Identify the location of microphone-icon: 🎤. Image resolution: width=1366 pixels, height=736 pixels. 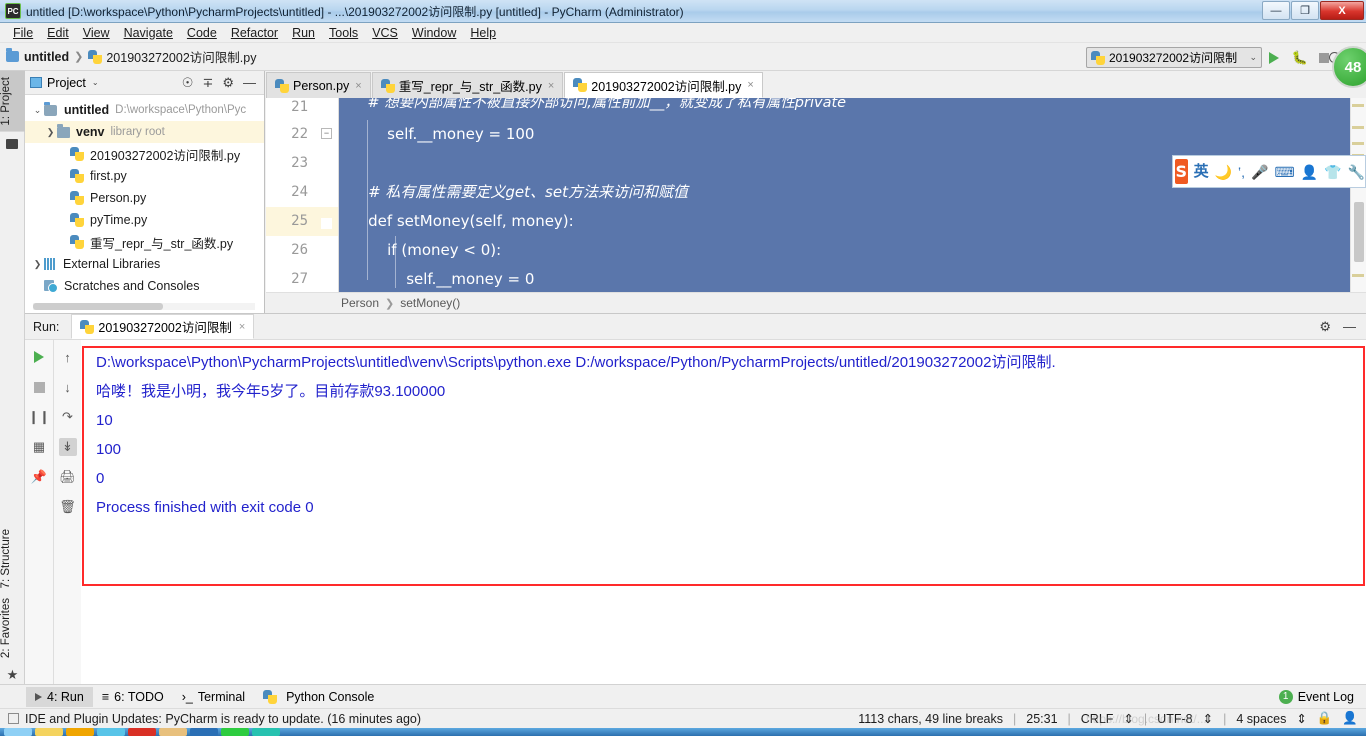
(1259, 172).